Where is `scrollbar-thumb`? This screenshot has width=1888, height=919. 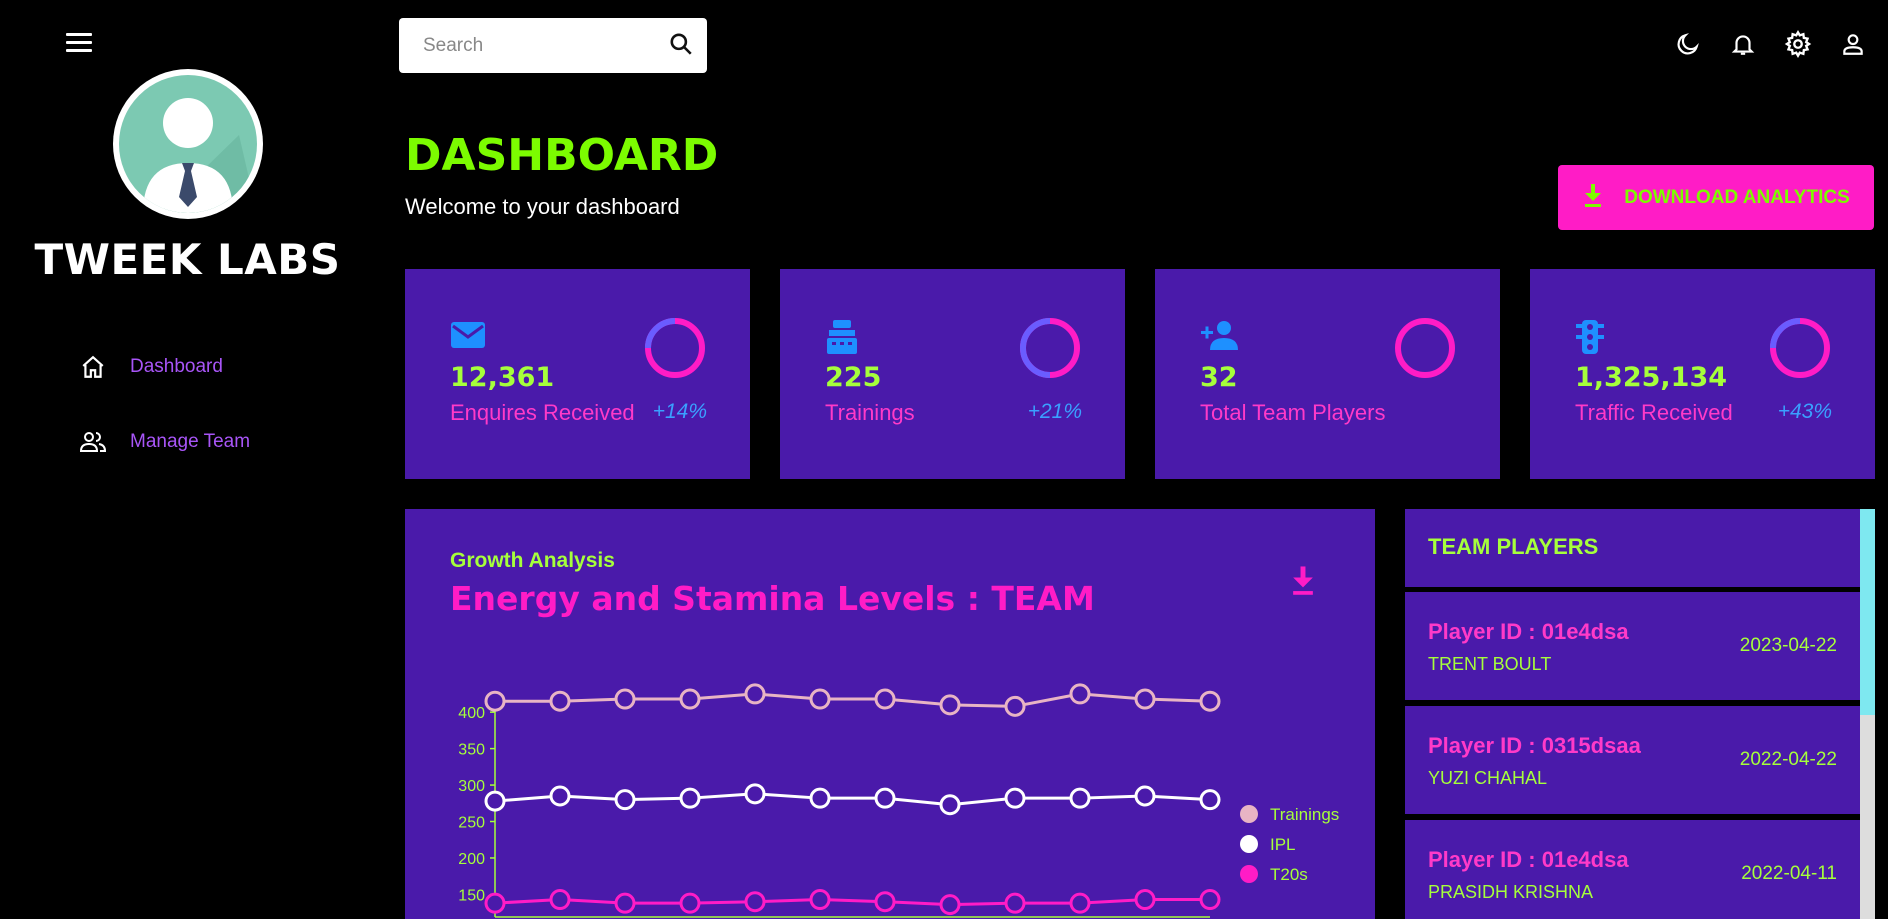 scrollbar-thumb is located at coordinates (1867, 612).